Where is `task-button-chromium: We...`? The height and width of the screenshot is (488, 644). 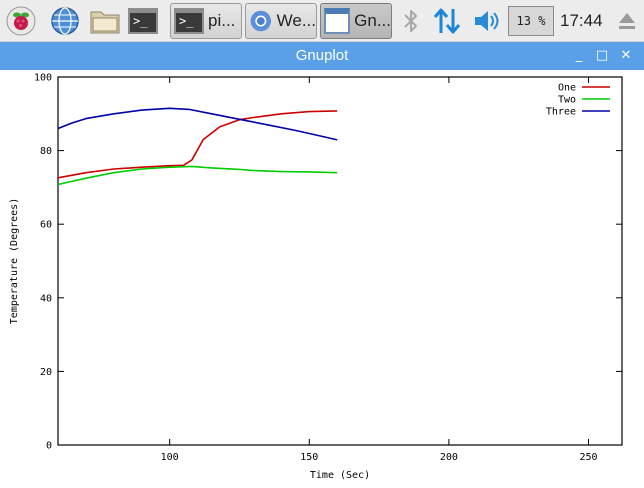
task-button-chromium: We... is located at coordinates (281, 21).